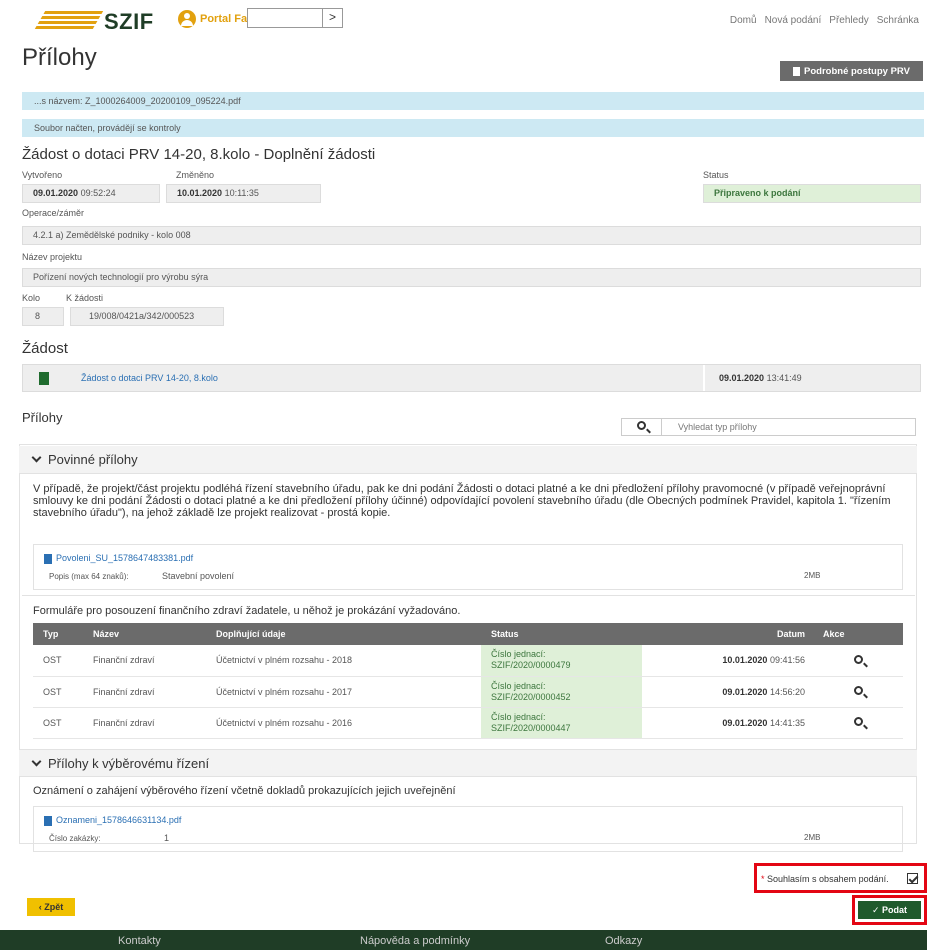 The image size is (927, 950). Describe the element at coordinates (98, 193) in the screenshot. I see `created-time: 09:52:24` at that location.